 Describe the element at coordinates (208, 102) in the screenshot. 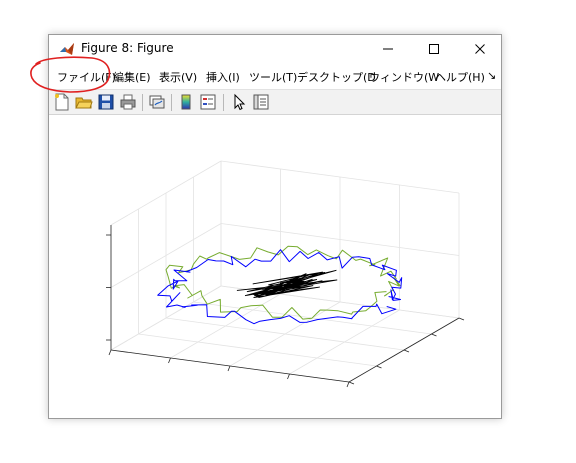

I see `legend-icon` at that location.